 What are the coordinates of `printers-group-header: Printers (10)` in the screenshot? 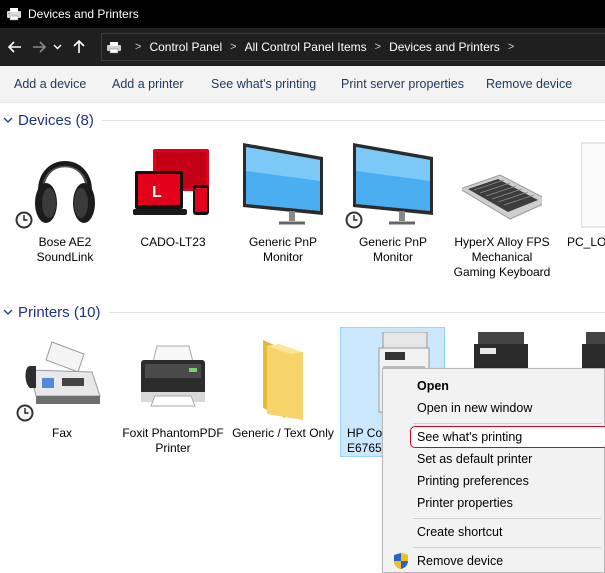 It's located at (302, 312).